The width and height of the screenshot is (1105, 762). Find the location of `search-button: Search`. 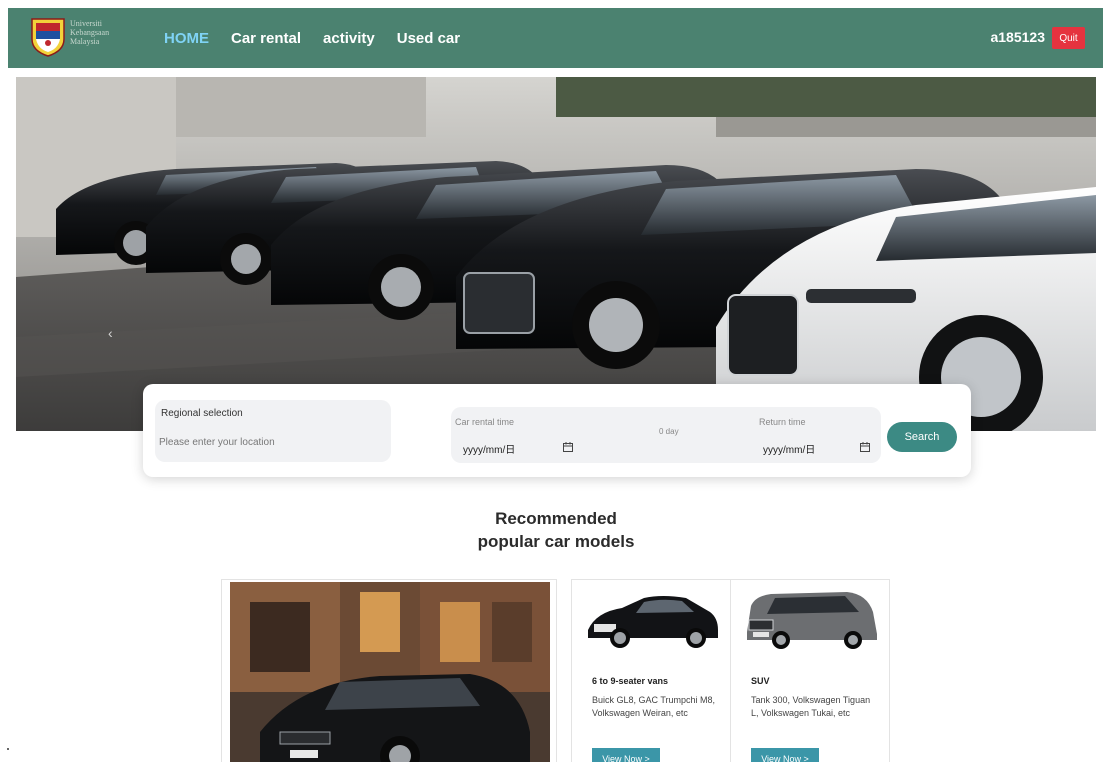

search-button: Search is located at coordinates (922, 437).